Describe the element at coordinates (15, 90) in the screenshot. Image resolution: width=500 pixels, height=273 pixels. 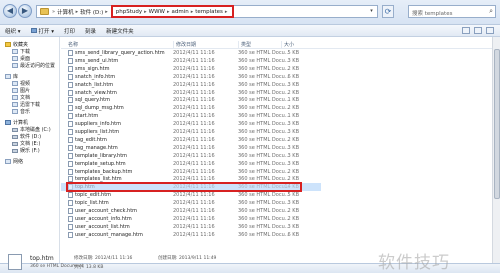
I see `pictures-icon` at that location.